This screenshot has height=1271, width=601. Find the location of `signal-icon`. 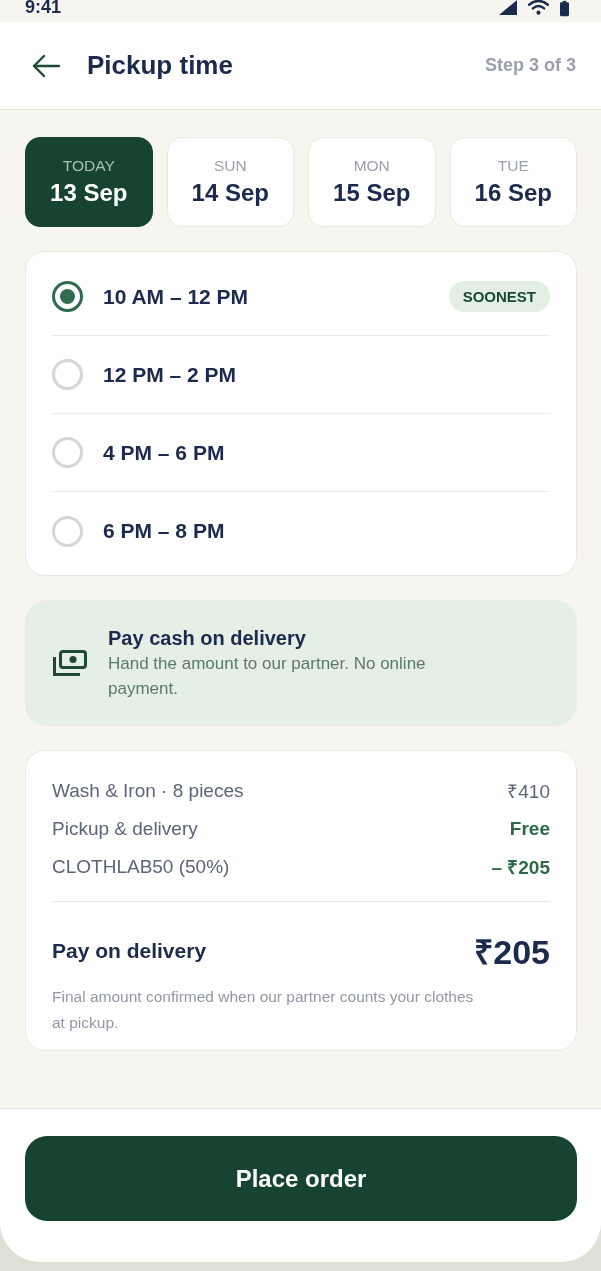

signal-icon is located at coordinates (508, 7).